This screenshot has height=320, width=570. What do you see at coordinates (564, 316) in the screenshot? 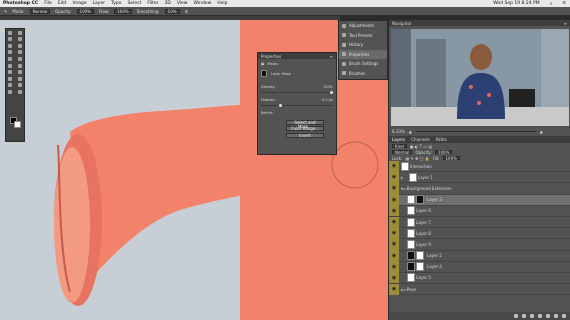
I see `trash-icon` at bounding box center [564, 316].